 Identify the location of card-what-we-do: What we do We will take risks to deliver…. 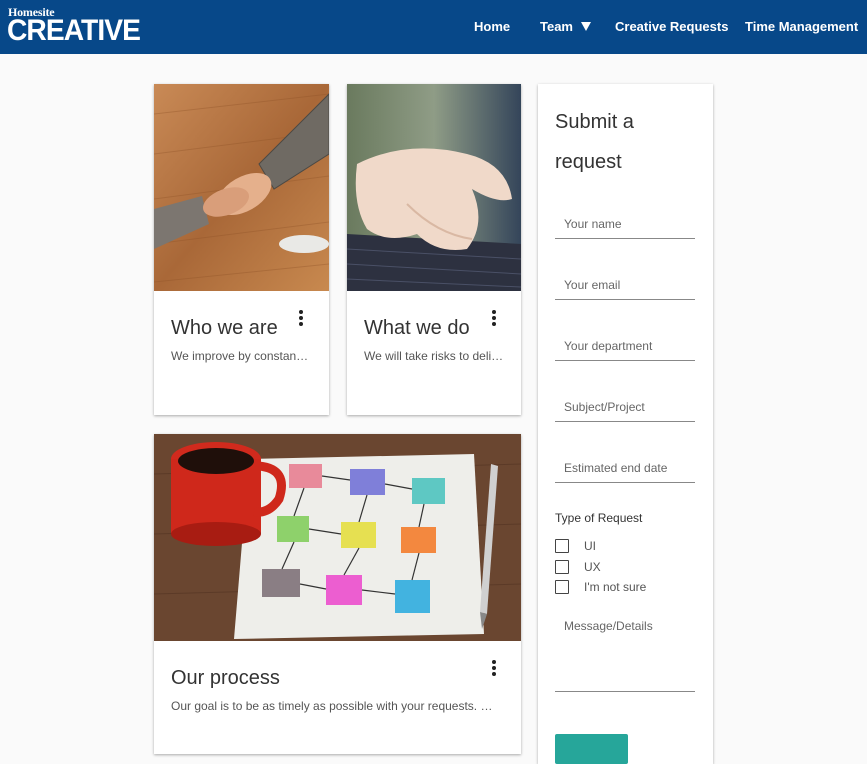
(434, 249).